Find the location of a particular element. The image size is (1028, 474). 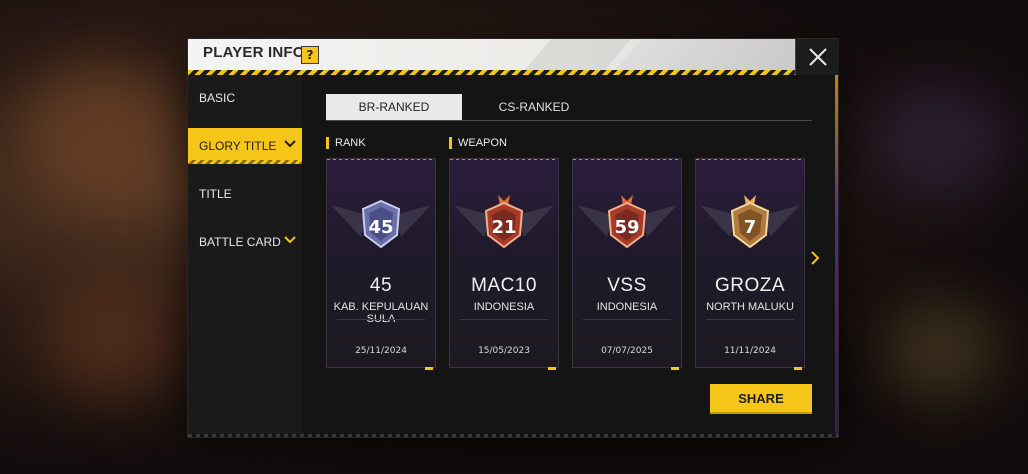

weapon-emblem-icon: 59 is located at coordinates (627, 222).